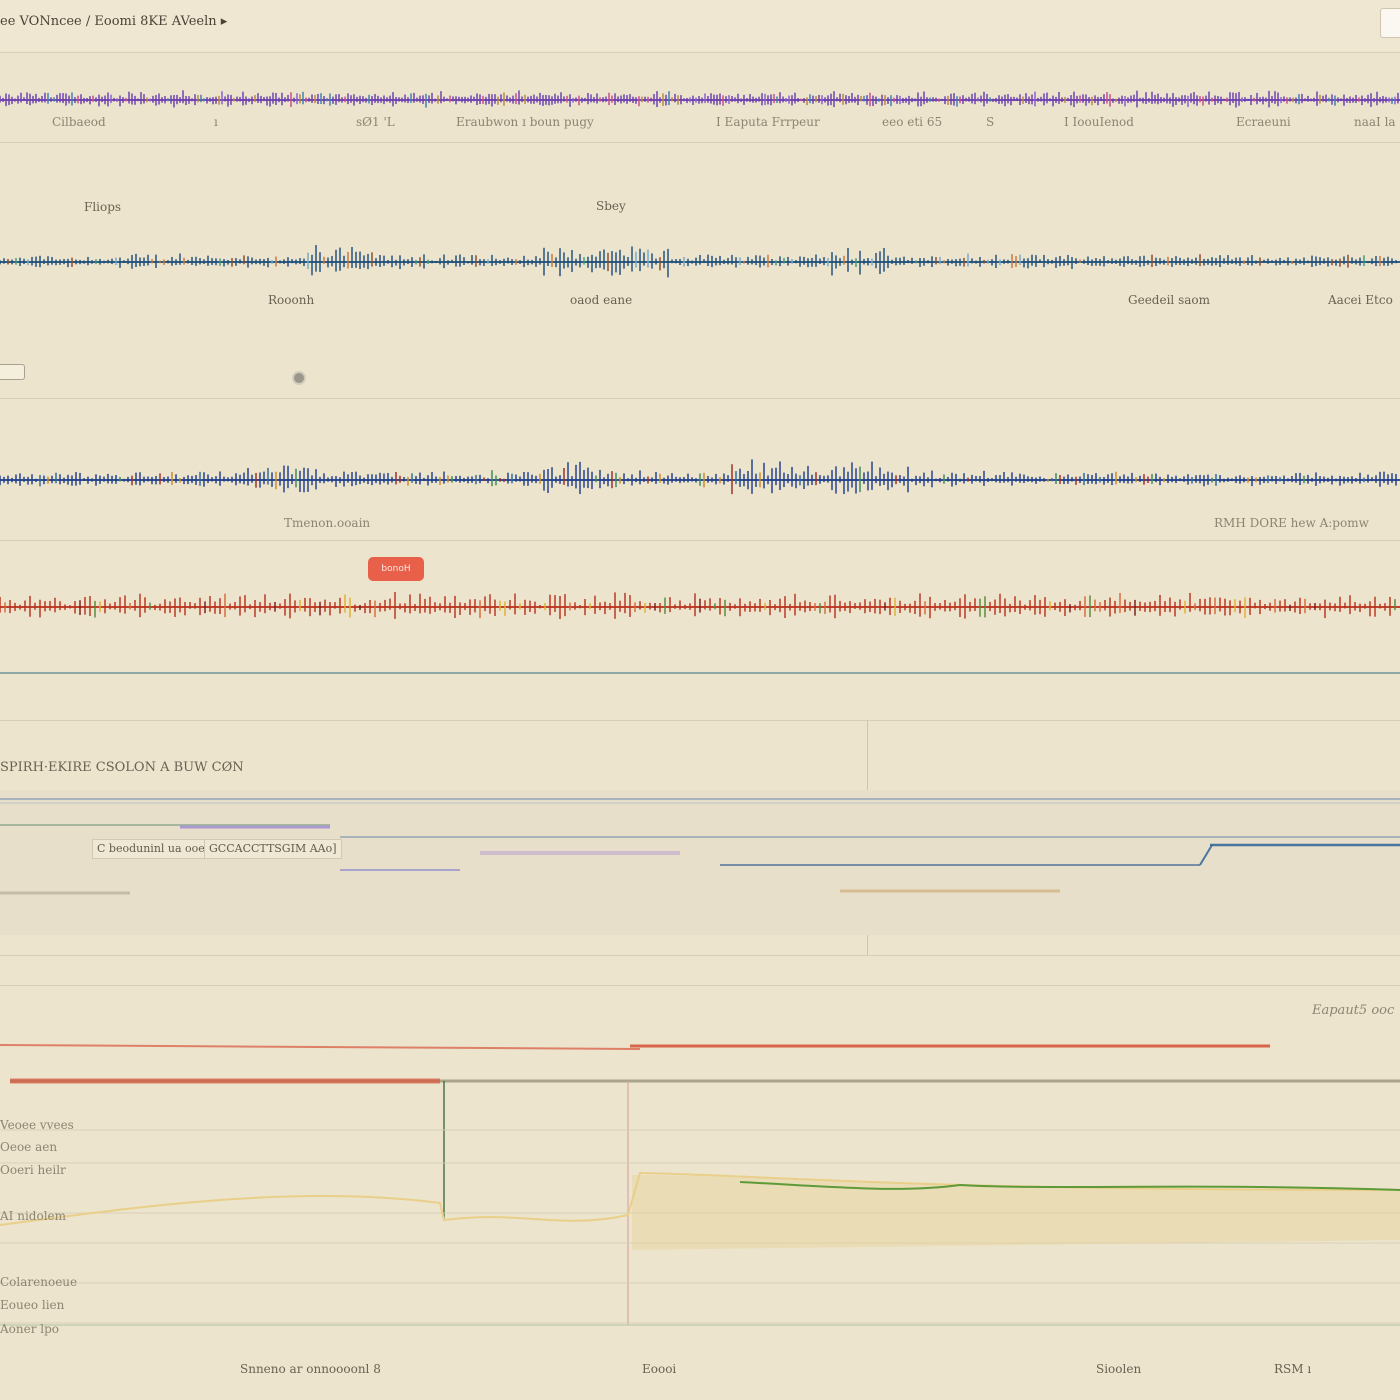 This screenshot has height=1400, width=1400. What do you see at coordinates (1263, 122) in the screenshot?
I see `track1-label: Ecraeuni` at bounding box center [1263, 122].